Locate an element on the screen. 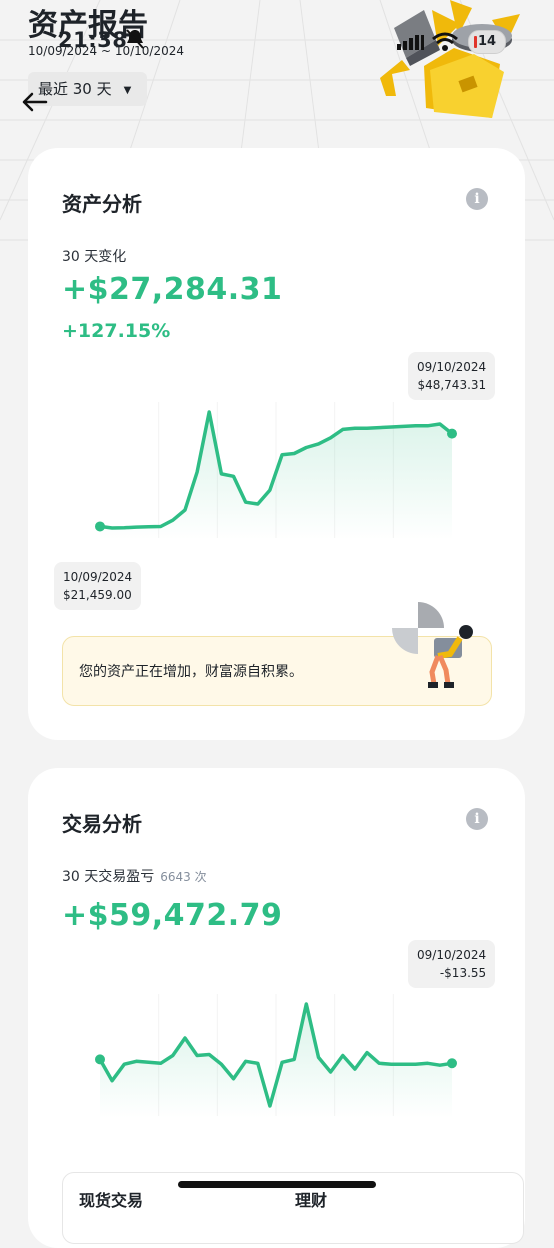 The height and width of the screenshot is (1248, 554). asset-tip-text: 您的资产正在增加，财富源自积累。 is located at coordinates (191, 672).